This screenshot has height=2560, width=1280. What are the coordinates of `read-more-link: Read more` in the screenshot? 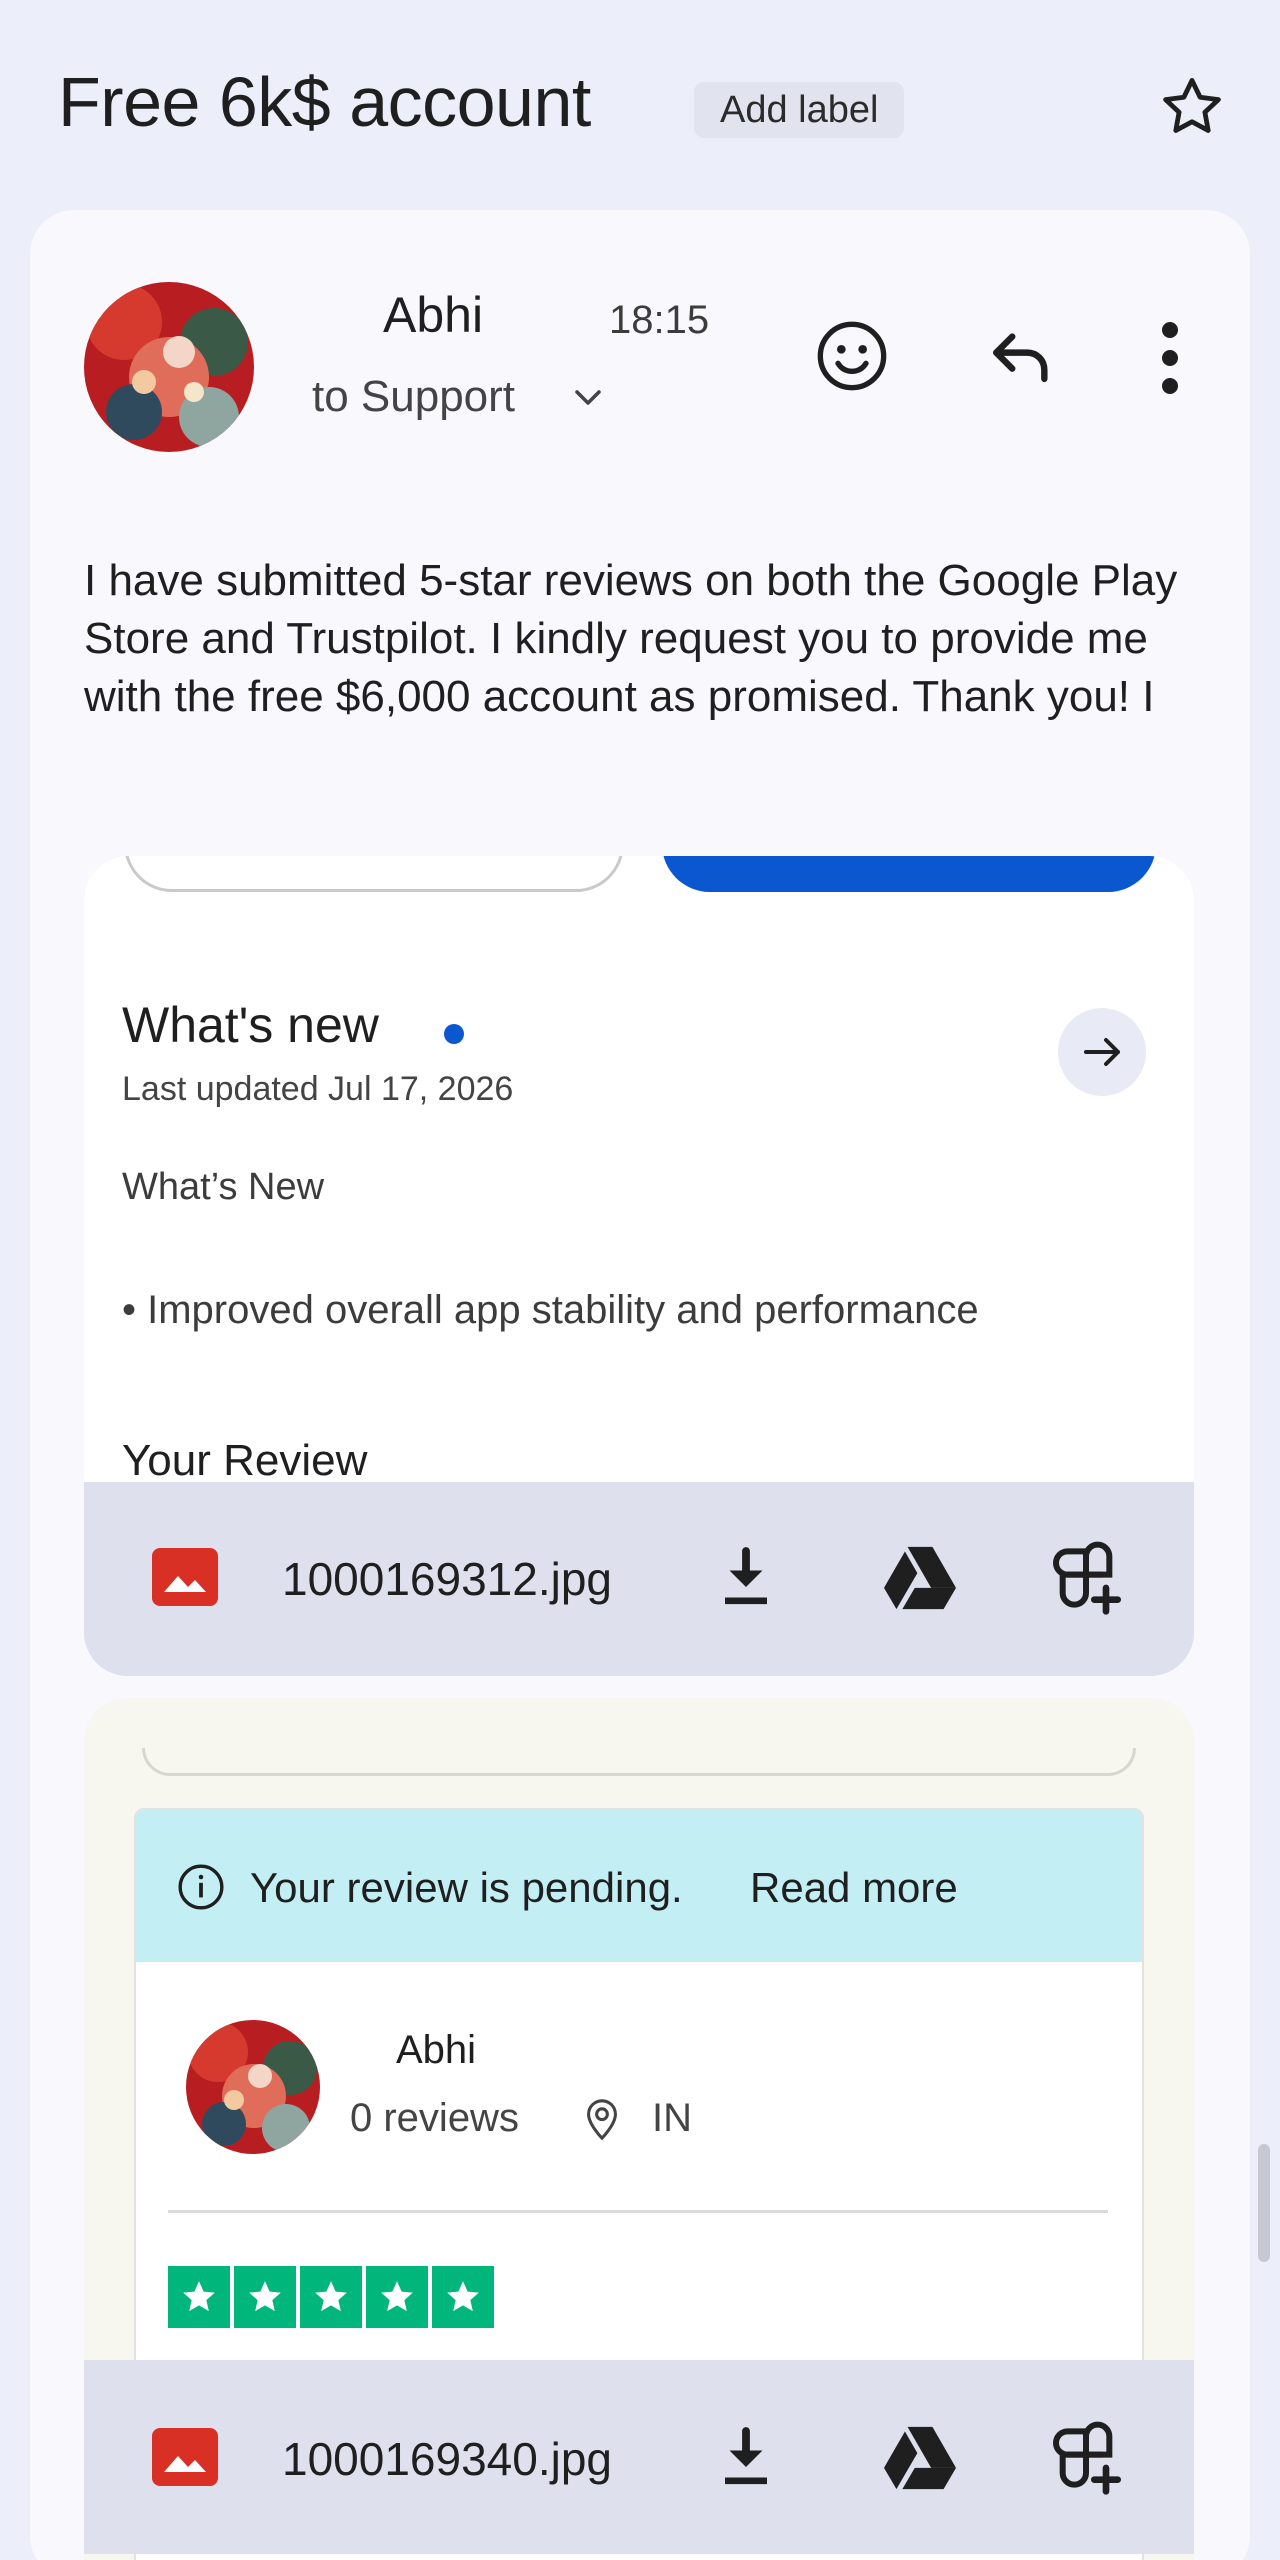 It's located at (854, 1887).